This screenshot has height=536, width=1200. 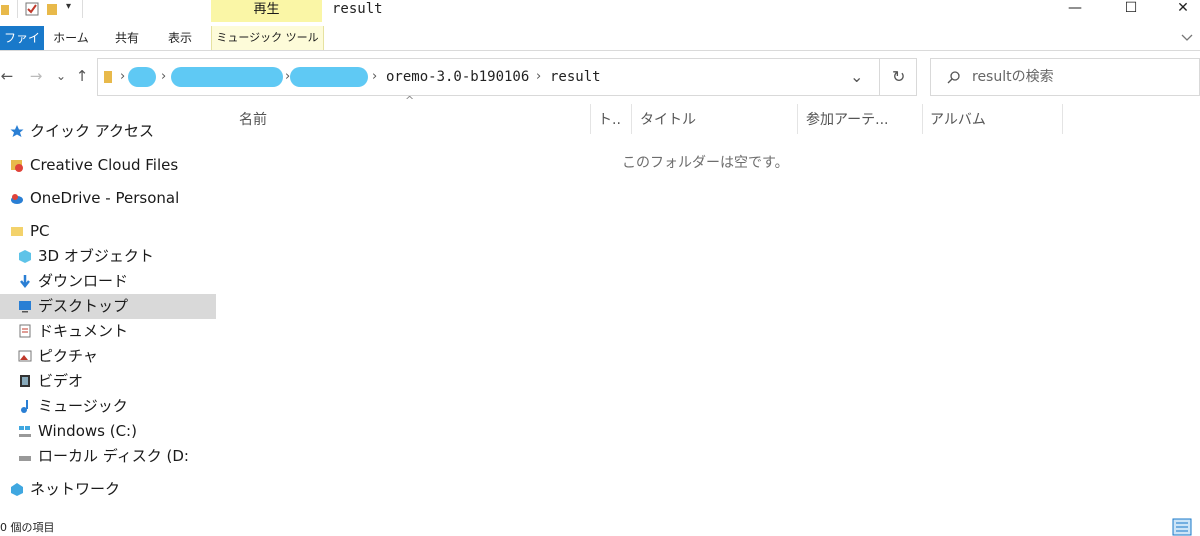 I want to click on search-box: resultの検索, so click(x=1065, y=77).